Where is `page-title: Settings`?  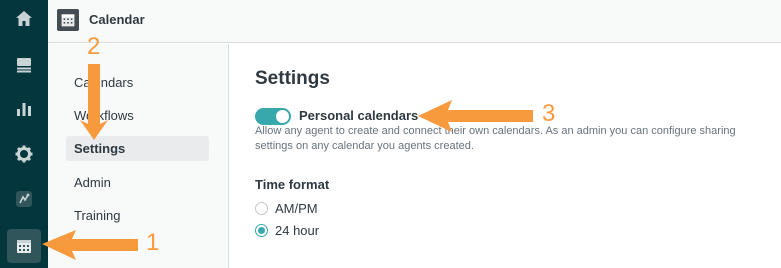
page-title: Settings is located at coordinates (292, 78).